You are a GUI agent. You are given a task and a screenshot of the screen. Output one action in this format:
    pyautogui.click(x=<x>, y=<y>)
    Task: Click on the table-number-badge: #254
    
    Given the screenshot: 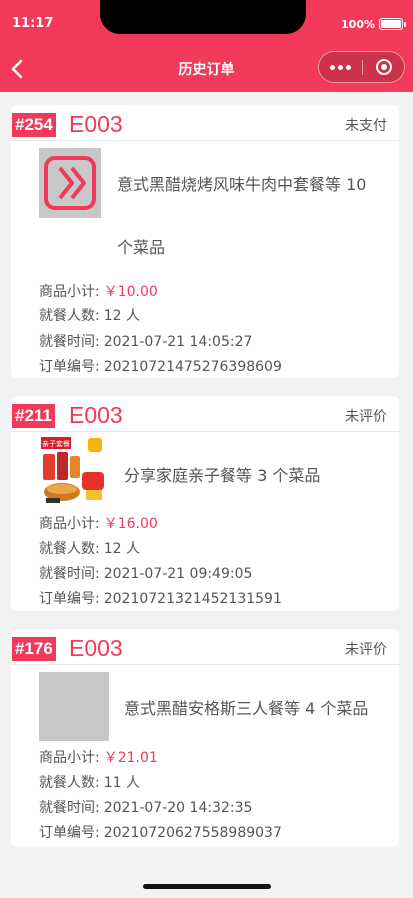 What is the action you would take?
    pyautogui.click(x=34, y=125)
    